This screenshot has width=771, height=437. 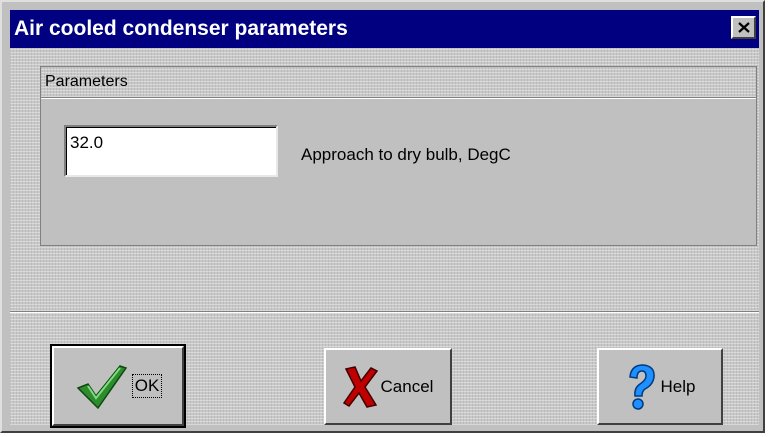 I want to click on ok-button: OK, so click(x=118, y=386).